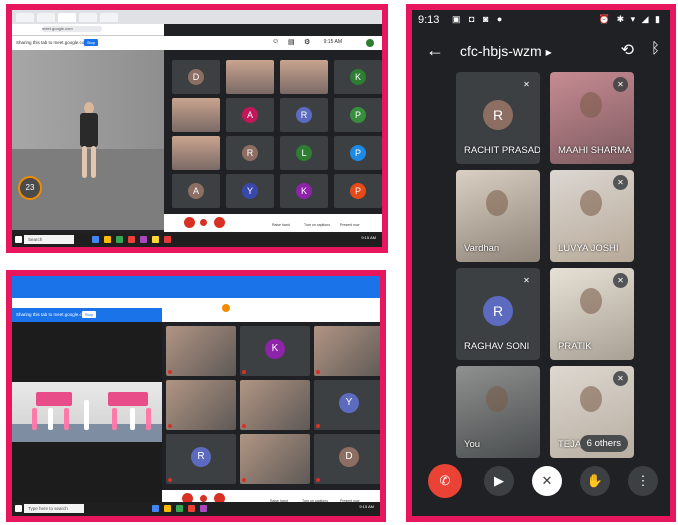 The width and height of the screenshot is (678, 525). What do you see at coordinates (317, 225) in the screenshot?
I see `captions-label: Turn on captions` at bounding box center [317, 225].